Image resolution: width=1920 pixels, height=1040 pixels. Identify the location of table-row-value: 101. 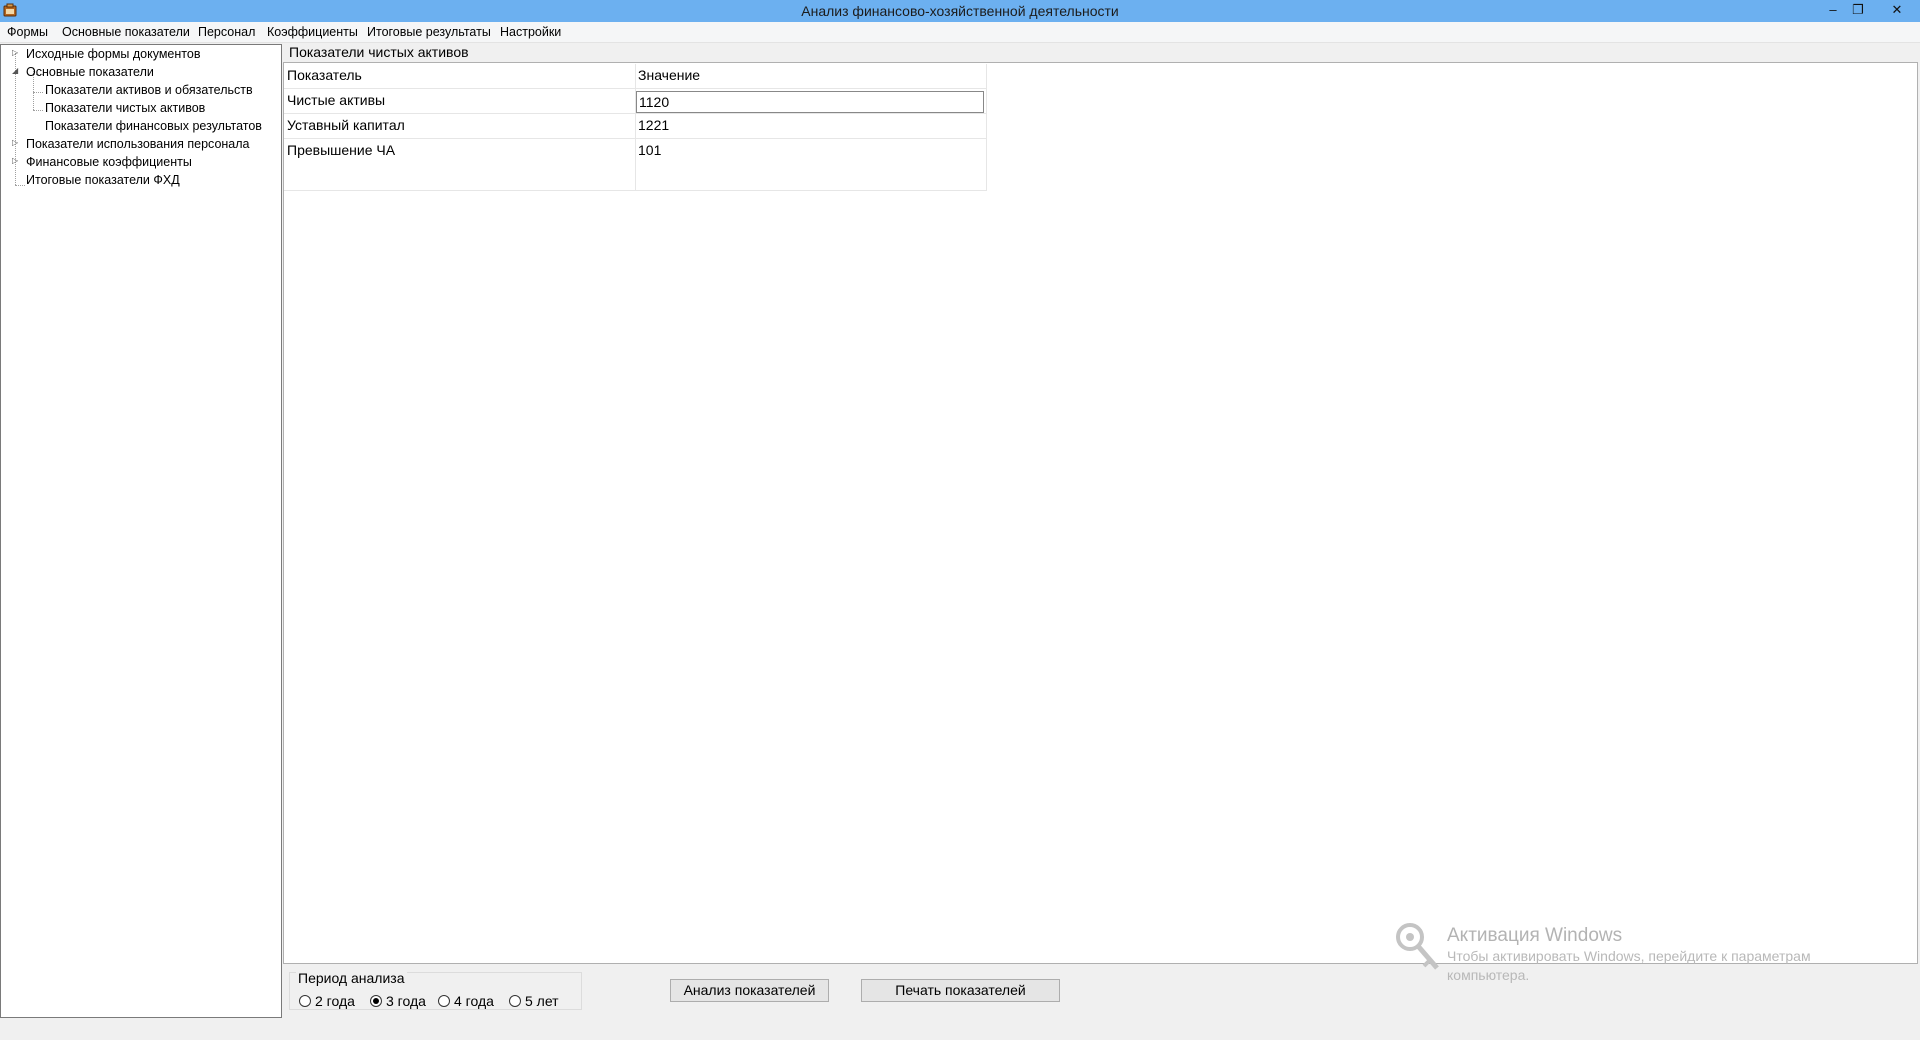
(810, 150).